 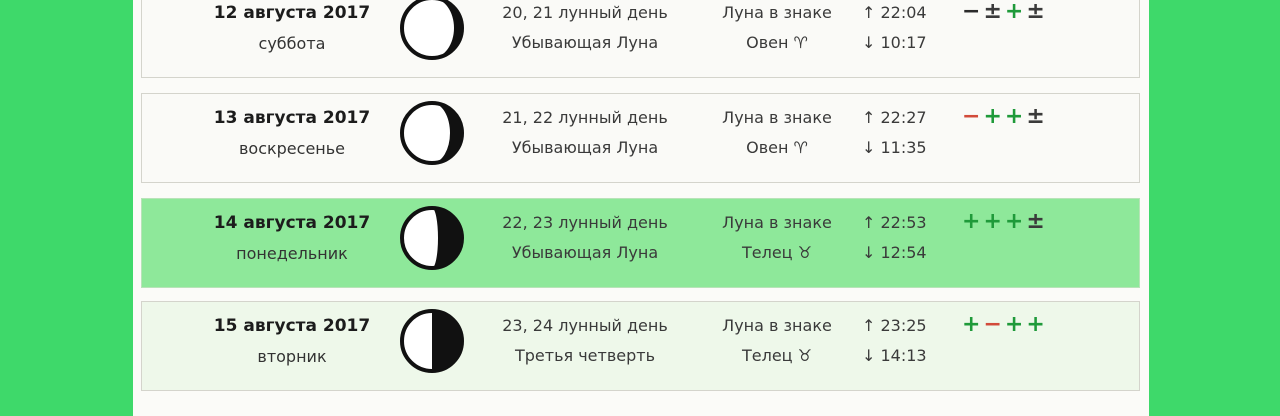 I want to click on moon-times: ↑ 22:04 ↓ 10:17, so click(x=907, y=27).